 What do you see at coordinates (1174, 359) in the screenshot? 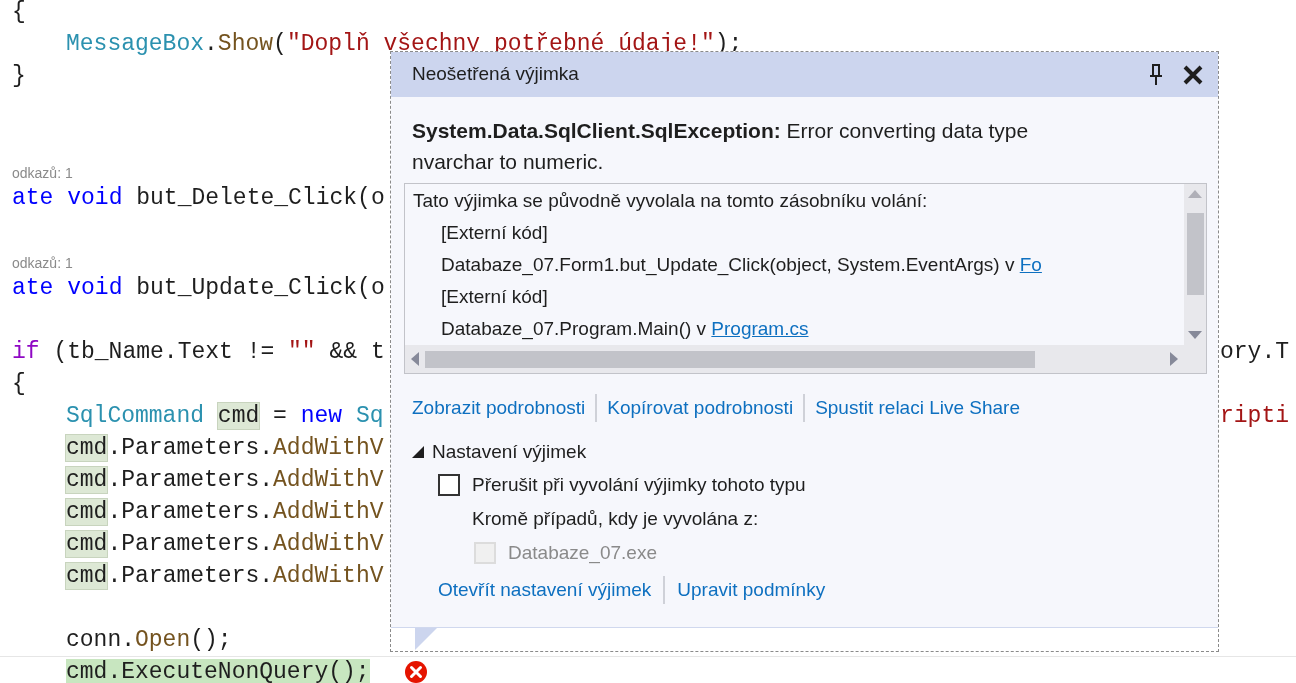
I see `scroll-right-icon` at bounding box center [1174, 359].